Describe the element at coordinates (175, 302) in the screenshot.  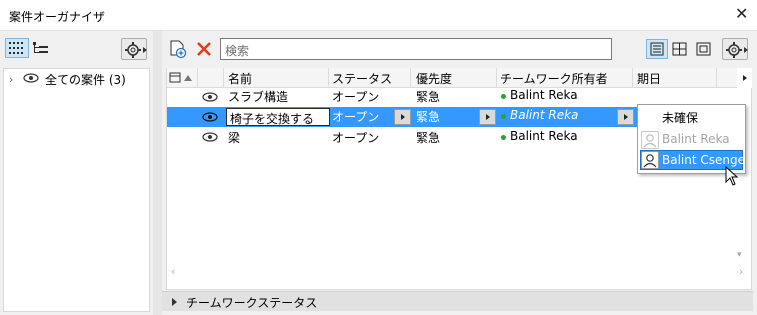
I see `expand-arrow-icon` at that location.